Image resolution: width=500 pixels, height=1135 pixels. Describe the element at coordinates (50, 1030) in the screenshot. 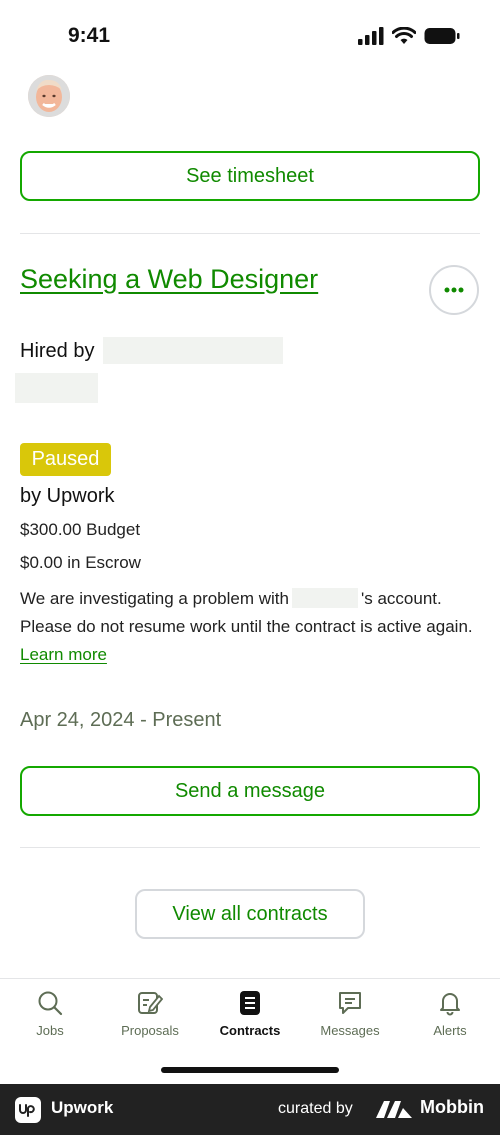

I see `tab-label: Jobs` at that location.